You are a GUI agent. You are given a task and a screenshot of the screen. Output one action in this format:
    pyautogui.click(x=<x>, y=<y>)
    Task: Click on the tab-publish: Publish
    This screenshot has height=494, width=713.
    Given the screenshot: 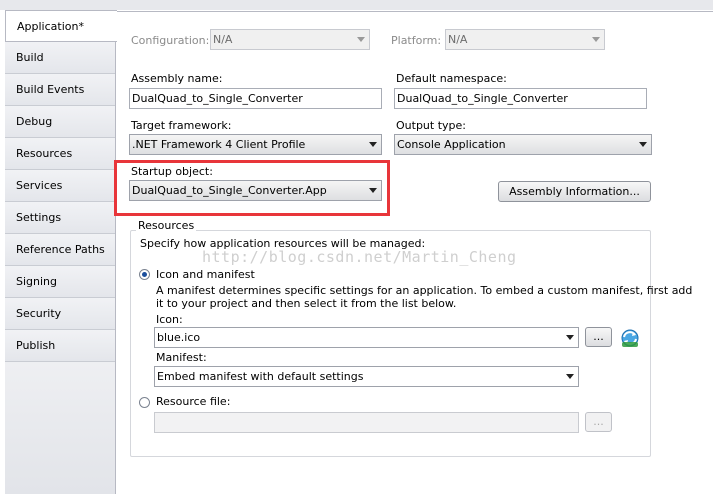 What is the action you would take?
    pyautogui.click(x=60, y=346)
    